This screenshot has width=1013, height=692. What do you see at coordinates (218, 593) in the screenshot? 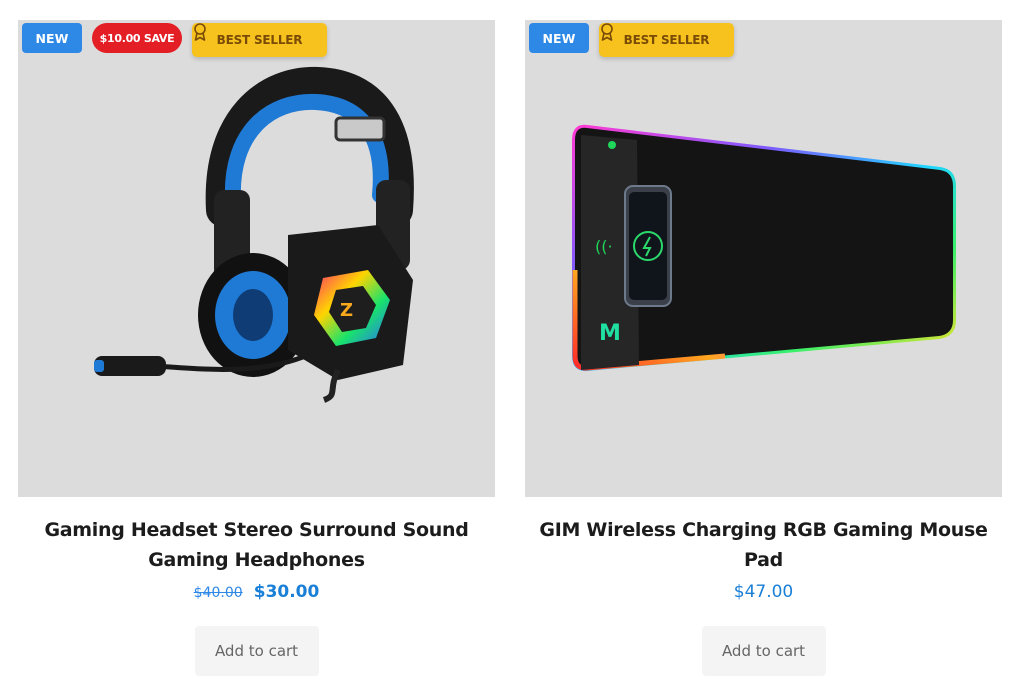
I see `original-price: $40.00` at bounding box center [218, 593].